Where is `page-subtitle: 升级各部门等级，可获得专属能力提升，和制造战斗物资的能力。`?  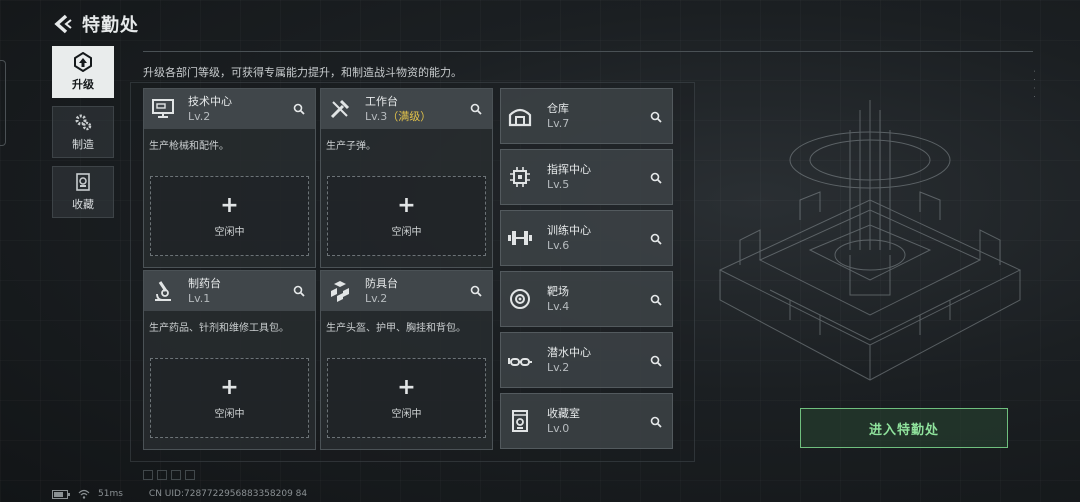 page-subtitle: 升级各部门等级，可获得专属能力提升，和制造战斗物资的能力。 is located at coordinates (302, 72).